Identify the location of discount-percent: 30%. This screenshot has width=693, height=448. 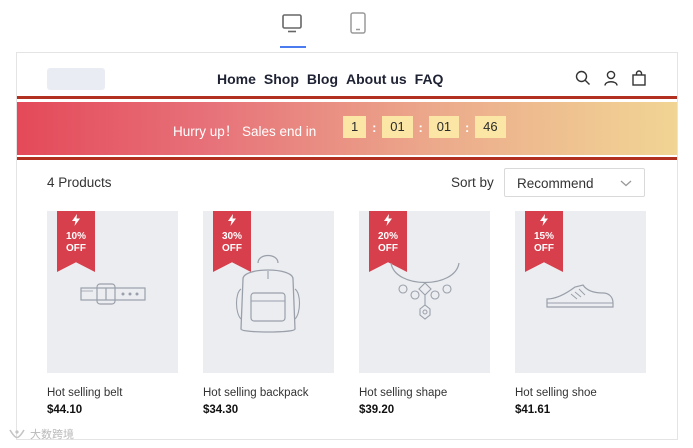
(231, 236).